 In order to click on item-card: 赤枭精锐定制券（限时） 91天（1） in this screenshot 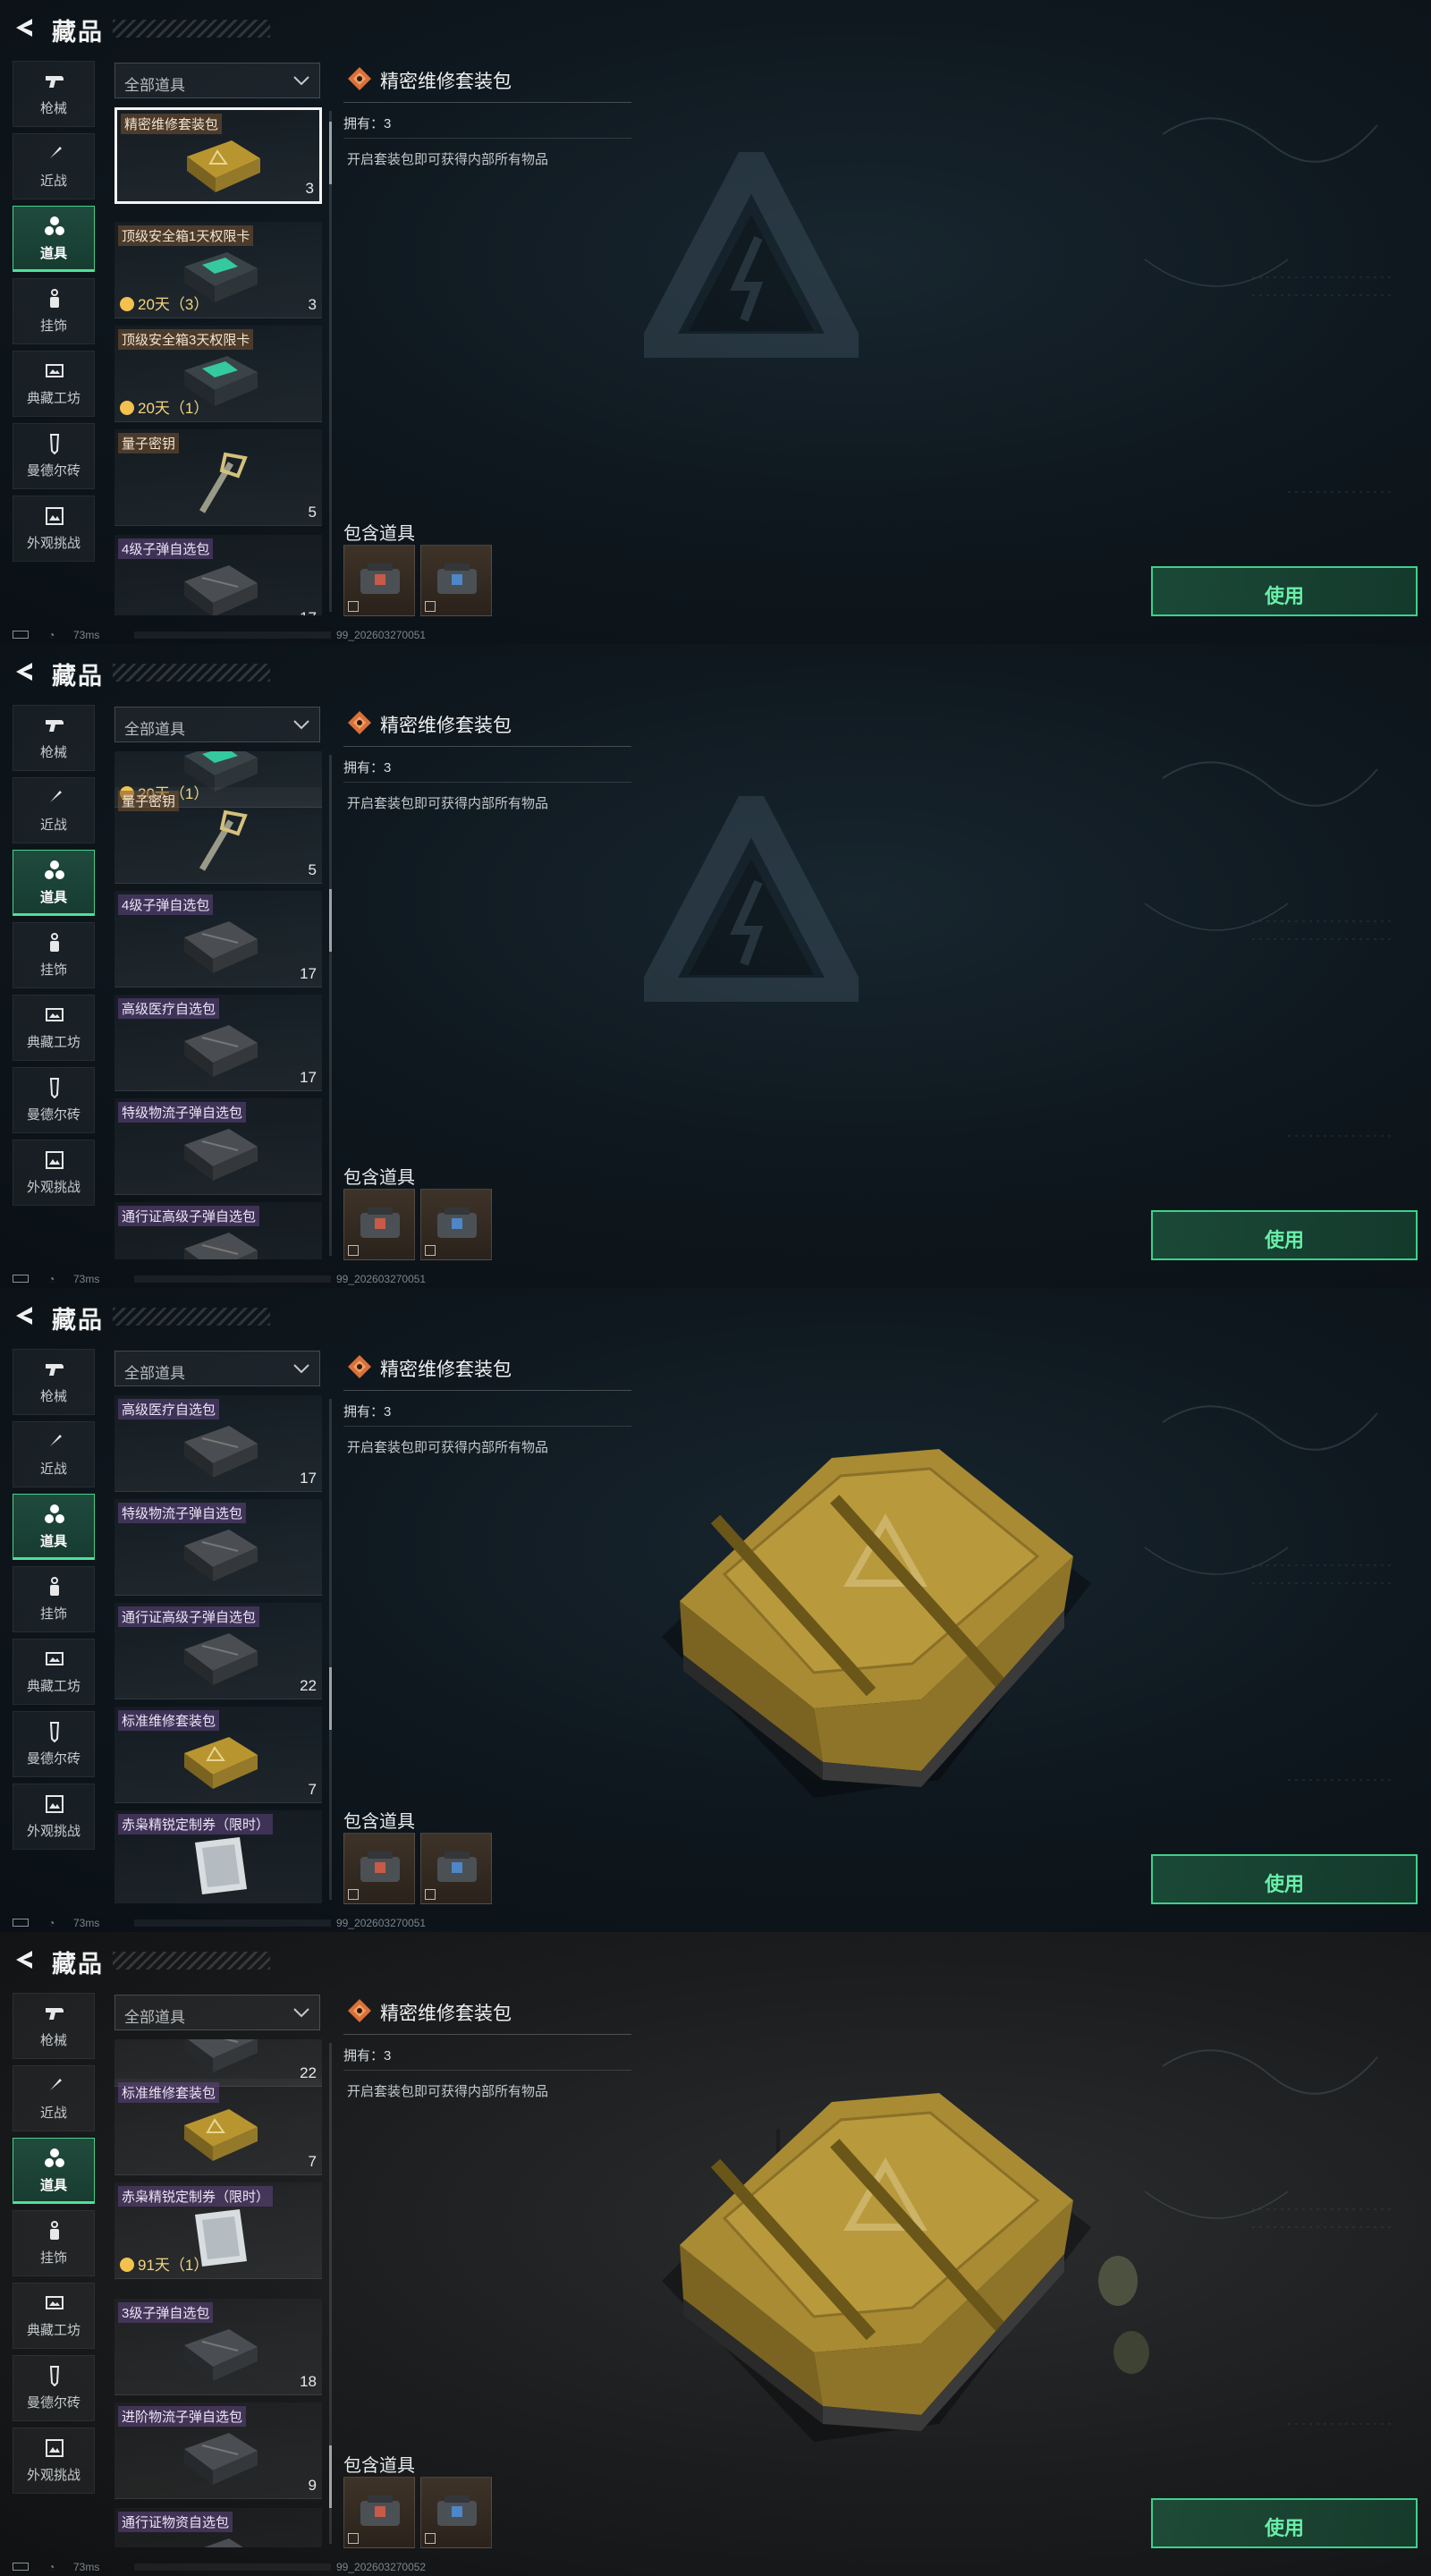, I will do `click(218, 2230)`.